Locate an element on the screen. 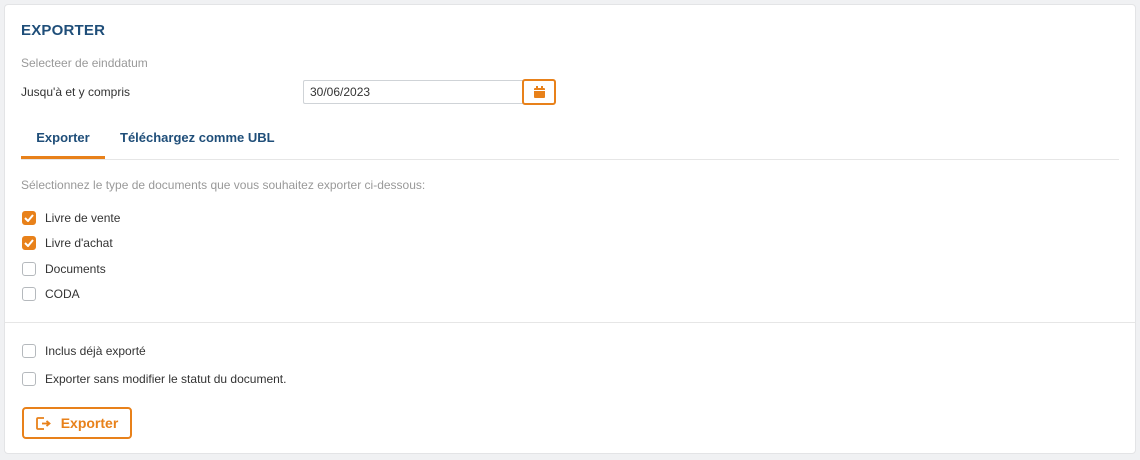 Image resolution: width=1140 pixels, height=460 pixels. checkbox-keep-status is located at coordinates (29, 379).